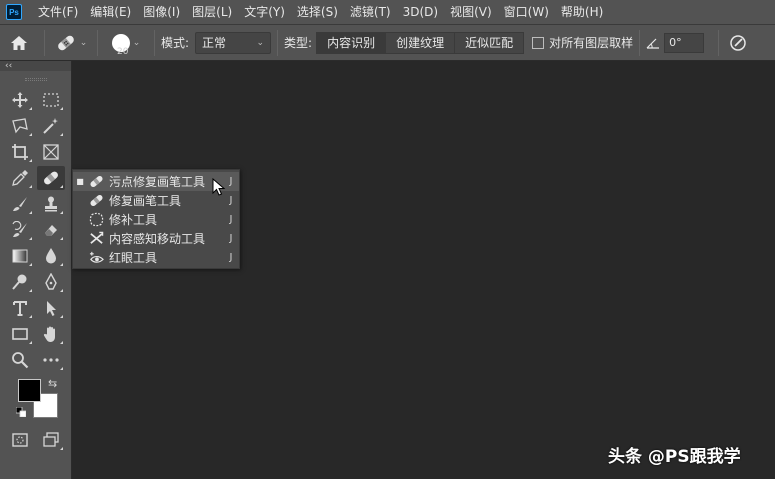  I want to click on menu-file: 文件(F), so click(58, 12).